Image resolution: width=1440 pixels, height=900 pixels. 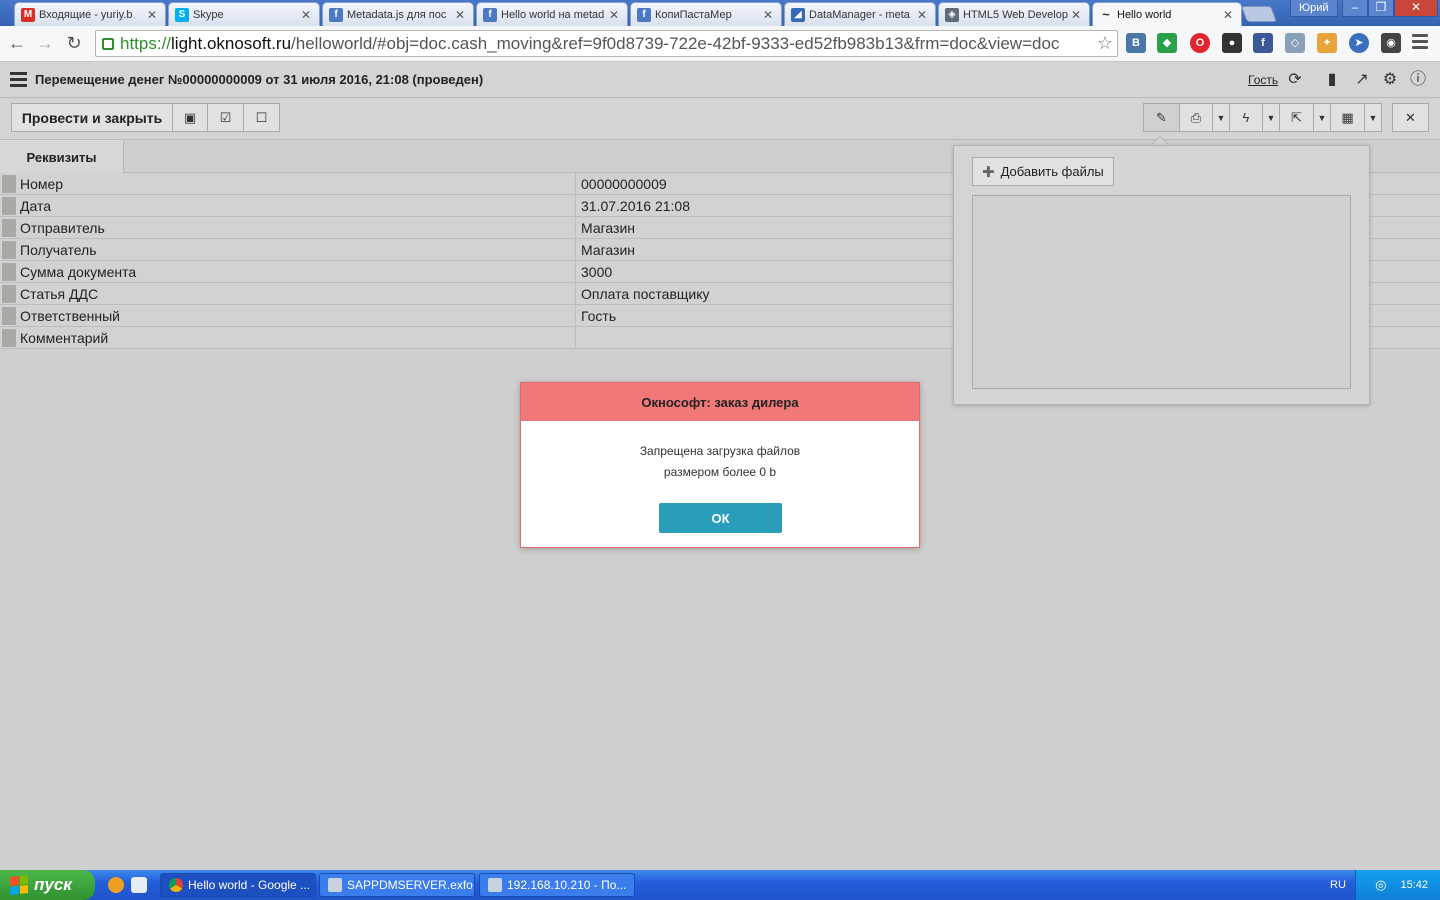 What do you see at coordinates (53, 884) in the screenshot?
I see `start-label: пуск` at bounding box center [53, 884].